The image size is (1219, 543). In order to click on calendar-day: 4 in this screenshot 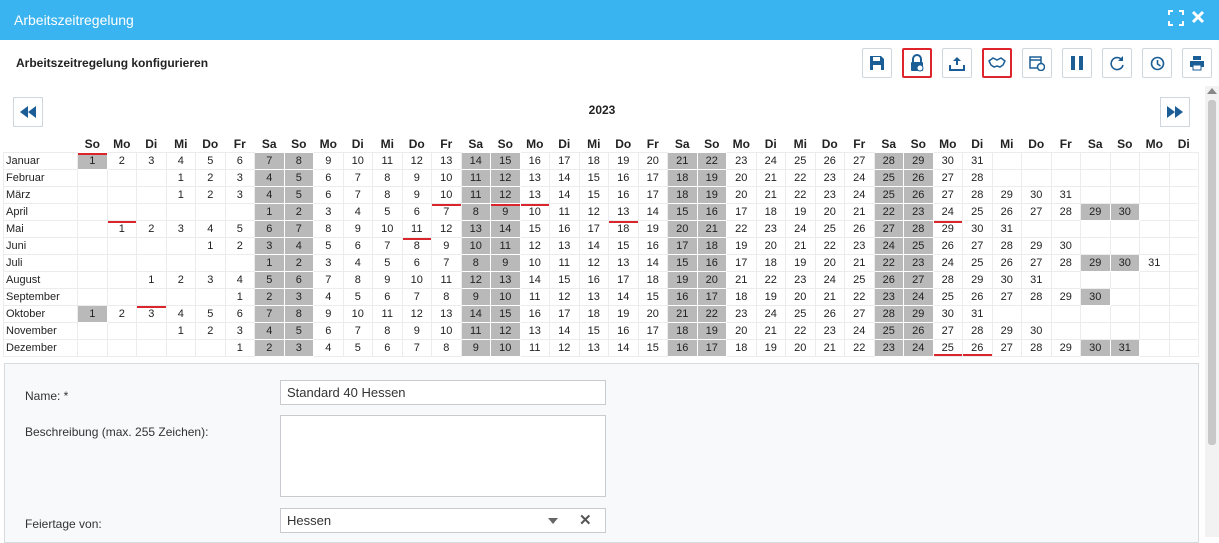, I will do `click(239, 280)`.